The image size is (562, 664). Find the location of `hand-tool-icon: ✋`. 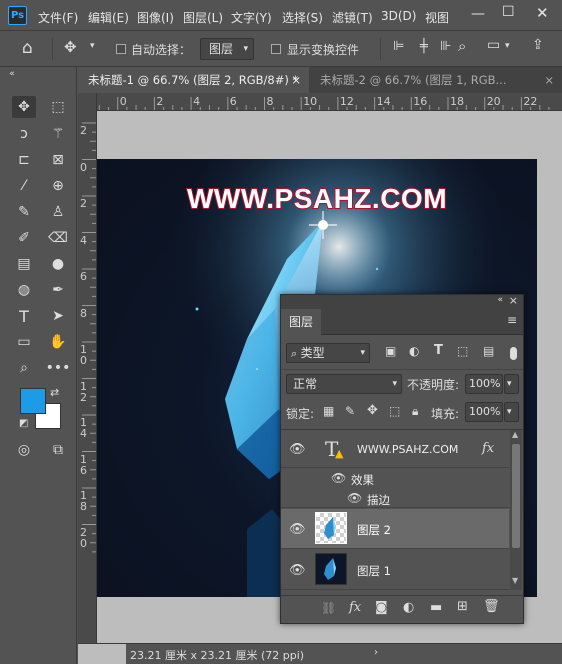

hand-tool-icon: ✋ is located at coordinates (58, 342).